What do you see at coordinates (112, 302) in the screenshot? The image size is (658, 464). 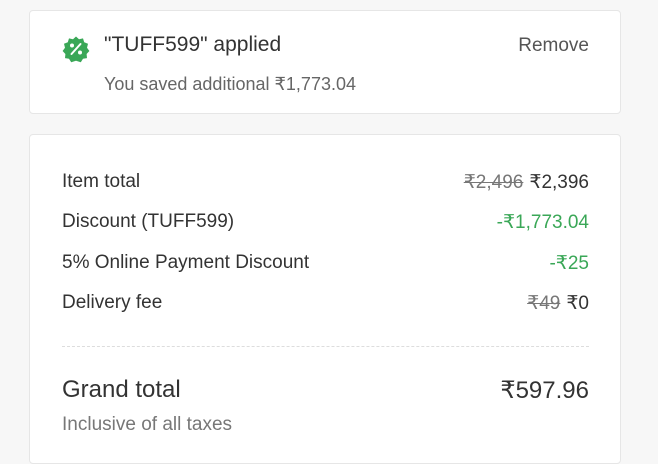 I see `bill-row-label: Delivery fee` at bounding box center [112, 302].